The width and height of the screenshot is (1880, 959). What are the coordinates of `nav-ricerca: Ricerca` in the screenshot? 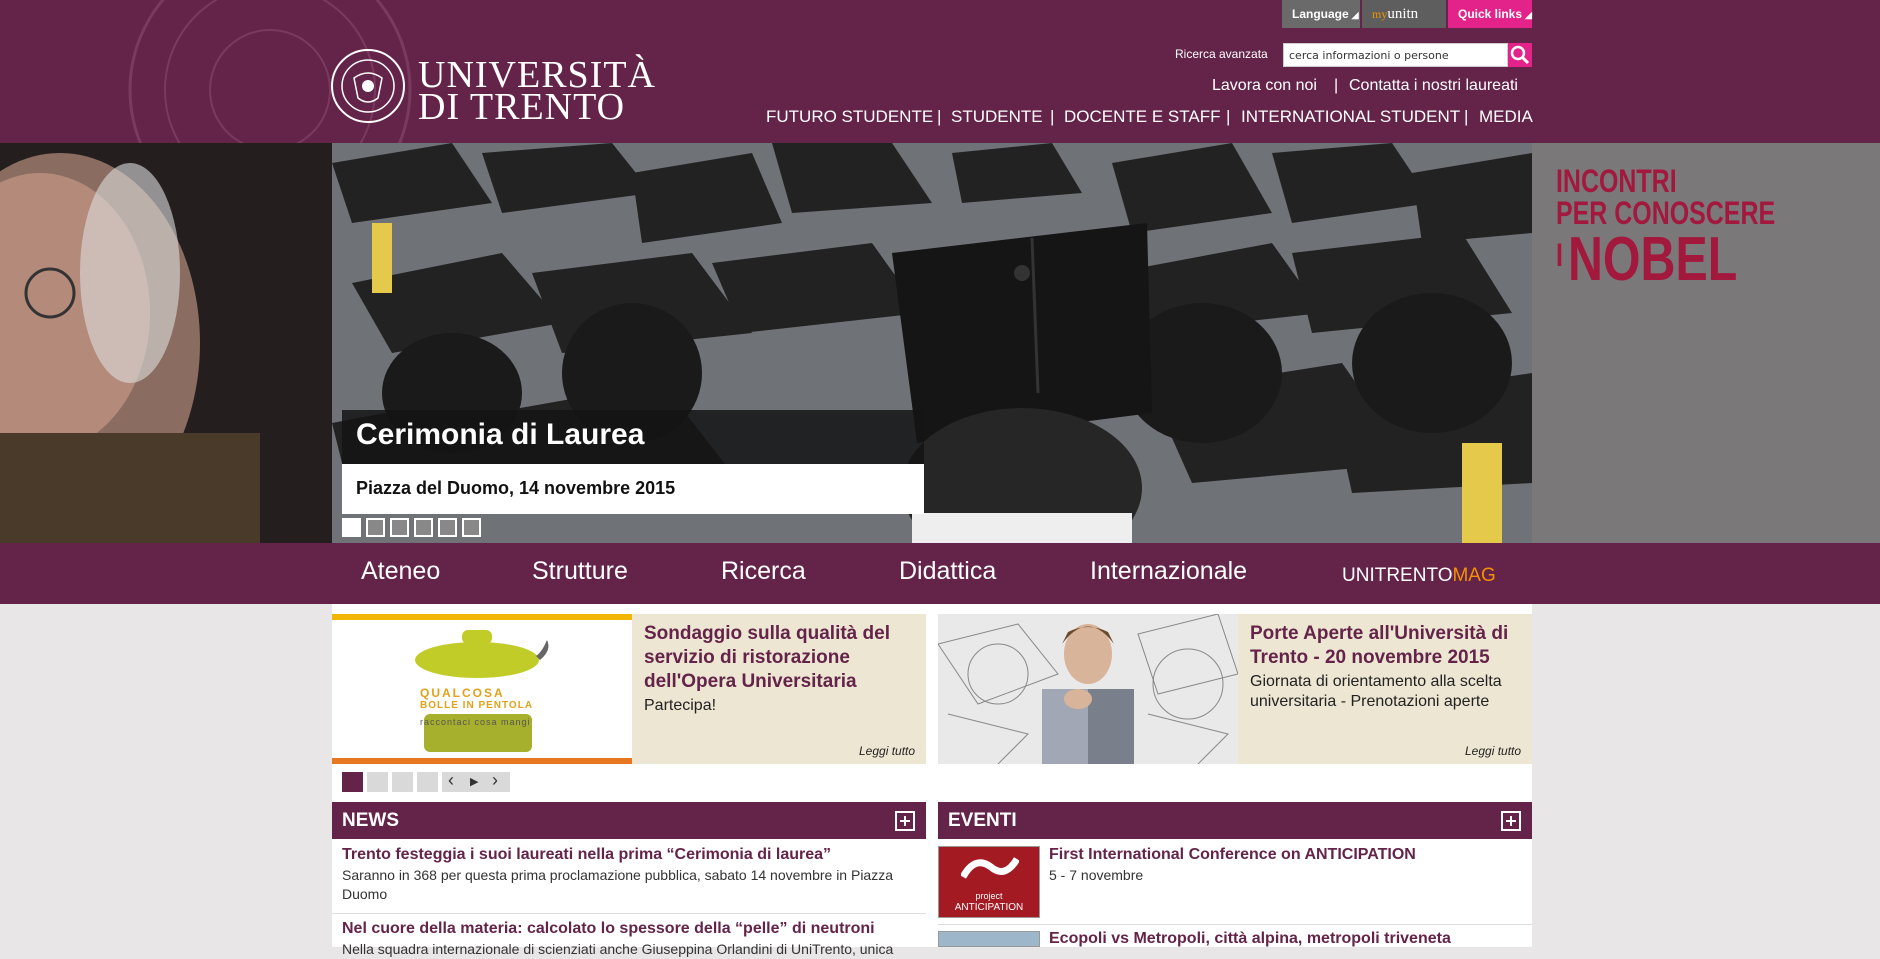 It's located at (763, 571).